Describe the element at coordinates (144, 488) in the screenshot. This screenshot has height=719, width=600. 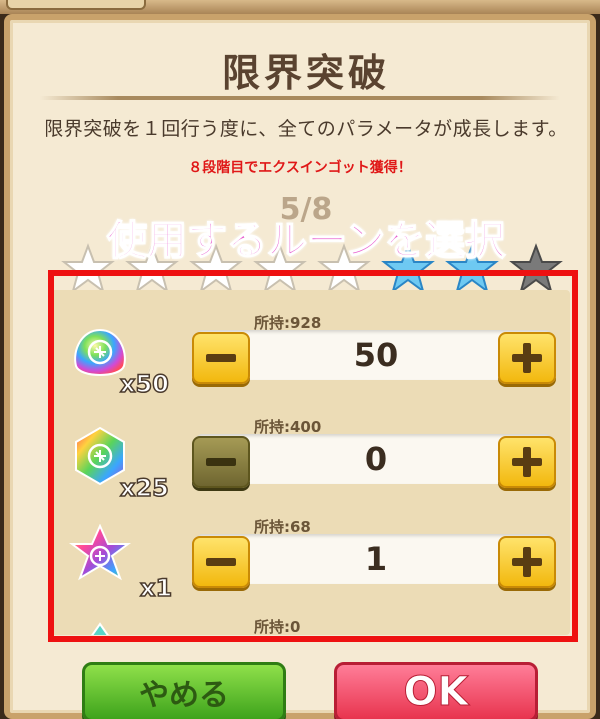
I see `rune-multiplier: x25` at that location.